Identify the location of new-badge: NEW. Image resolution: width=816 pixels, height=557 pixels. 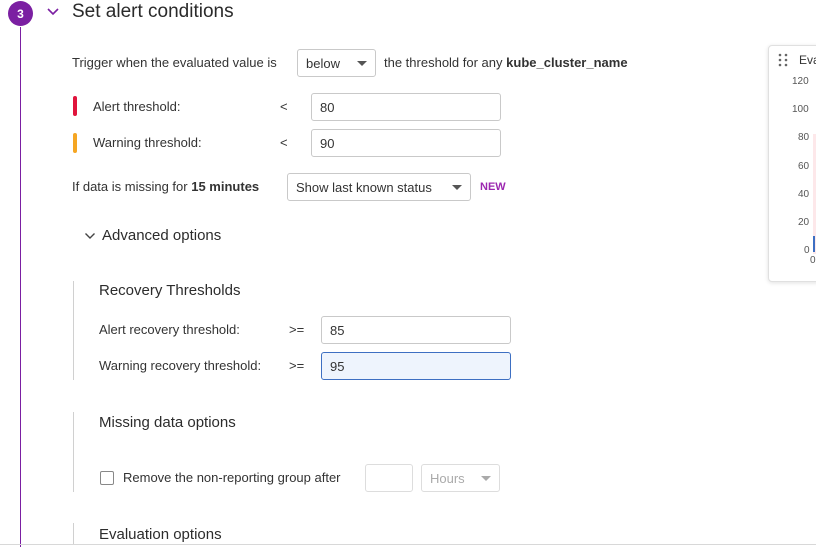
(493, 187).